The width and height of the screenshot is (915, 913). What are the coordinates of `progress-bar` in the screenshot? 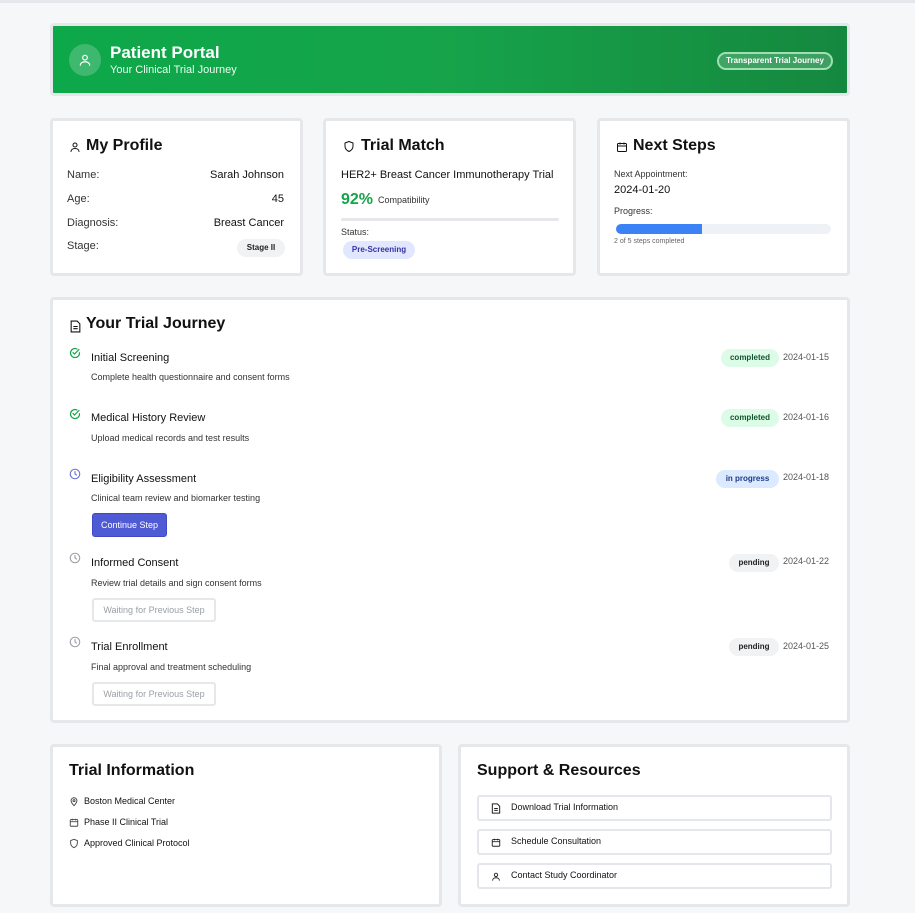 It's located at (723, 229).